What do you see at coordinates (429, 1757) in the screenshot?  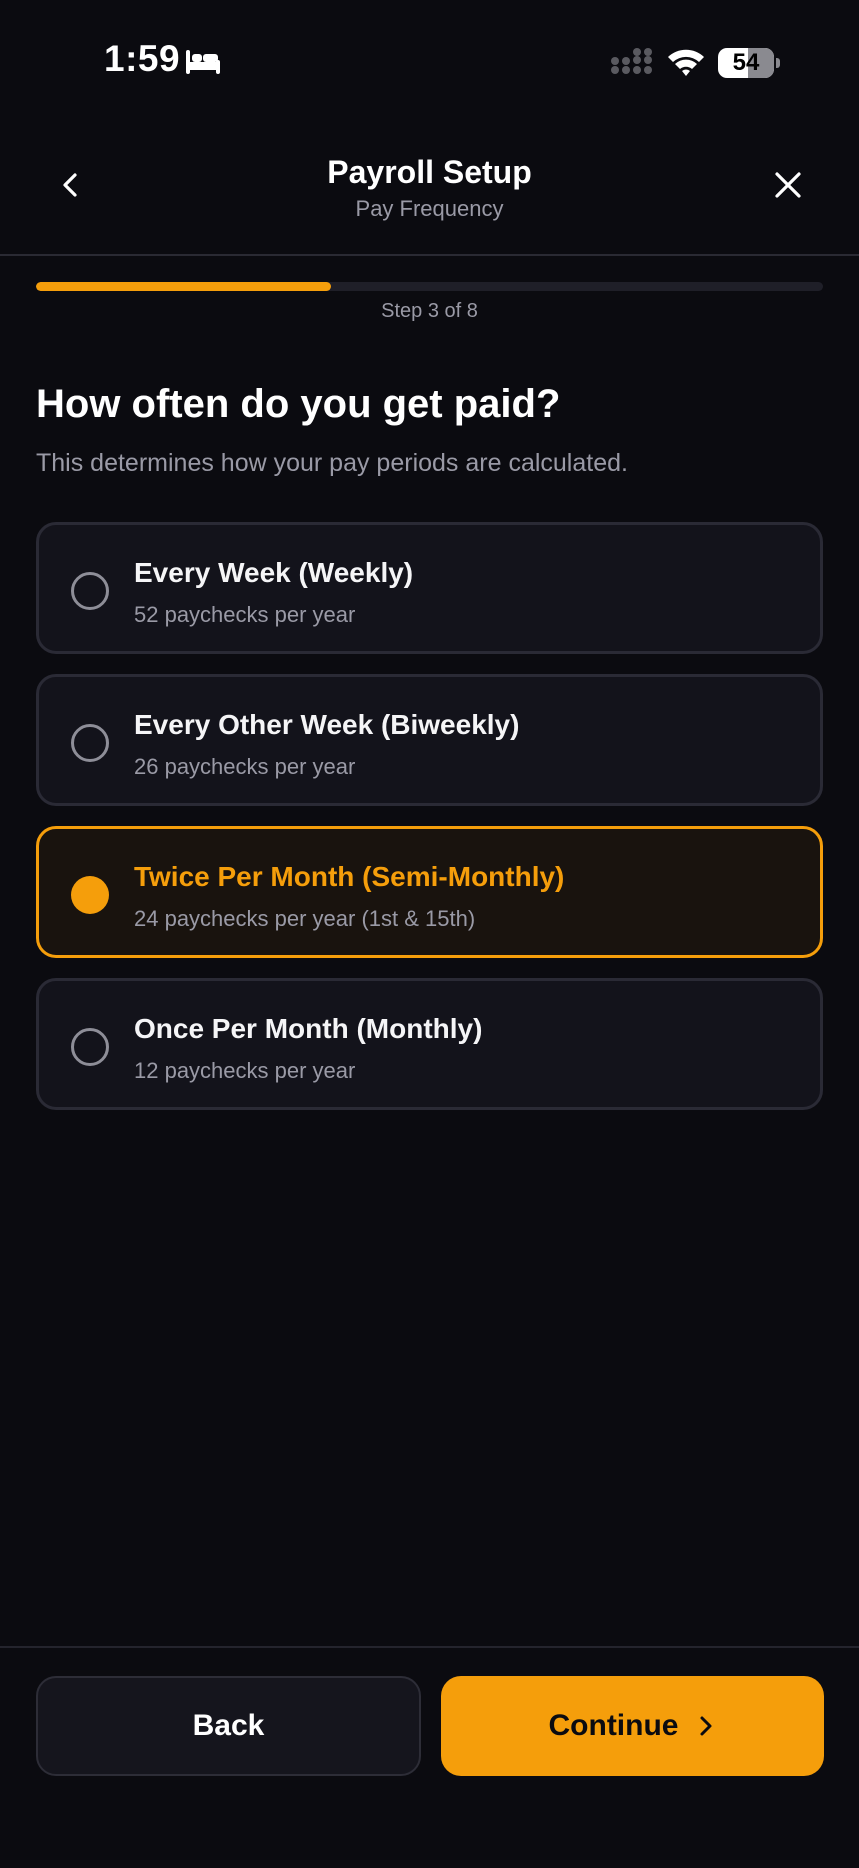 I see `footer: Back Continue` at bounding box center [429, 1757].